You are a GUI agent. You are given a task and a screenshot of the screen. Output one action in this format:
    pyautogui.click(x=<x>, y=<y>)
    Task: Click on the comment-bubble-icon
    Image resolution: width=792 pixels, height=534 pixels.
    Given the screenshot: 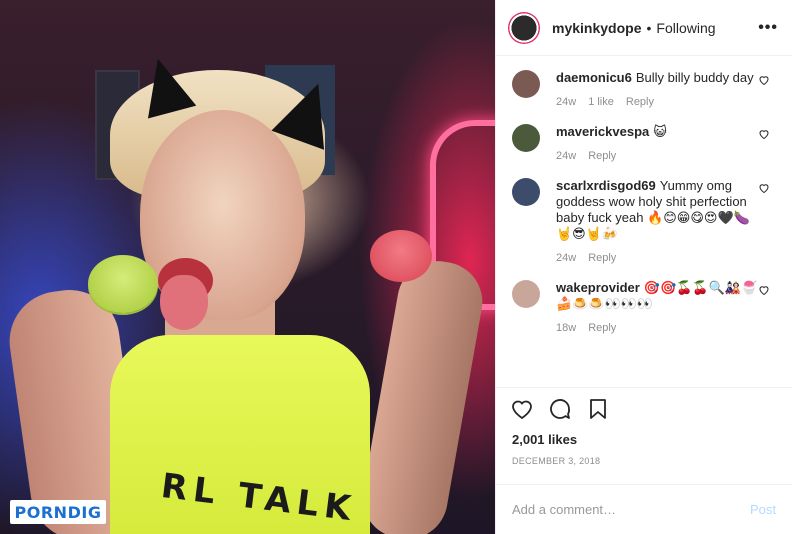 What is the action you would take?
    pyautogui.click(x=560, y=409)
    